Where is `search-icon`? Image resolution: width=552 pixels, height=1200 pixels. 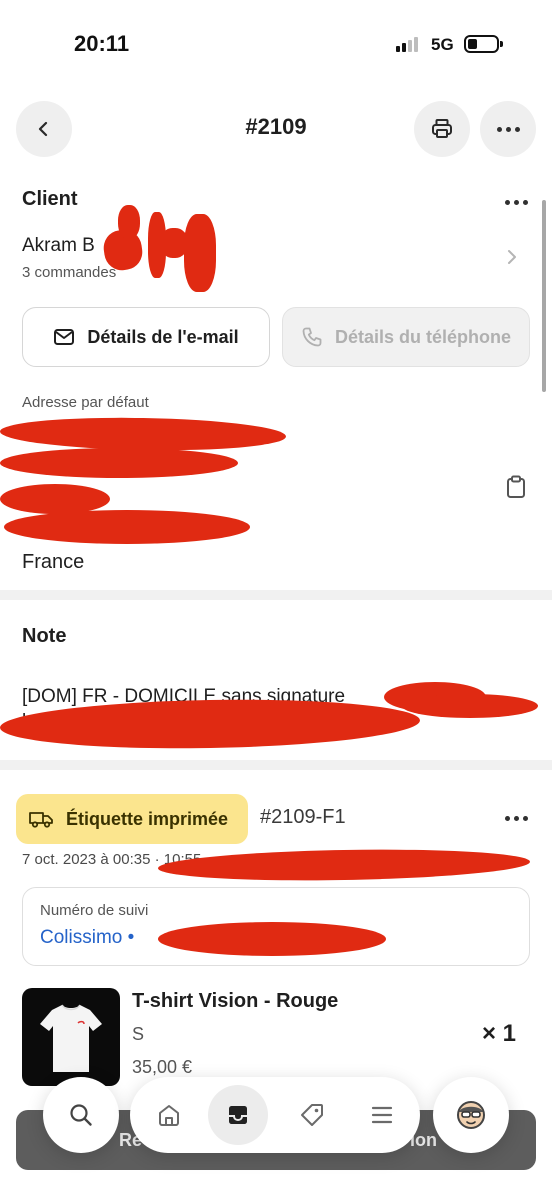 search-icon is located at coordinates (81, 1115).